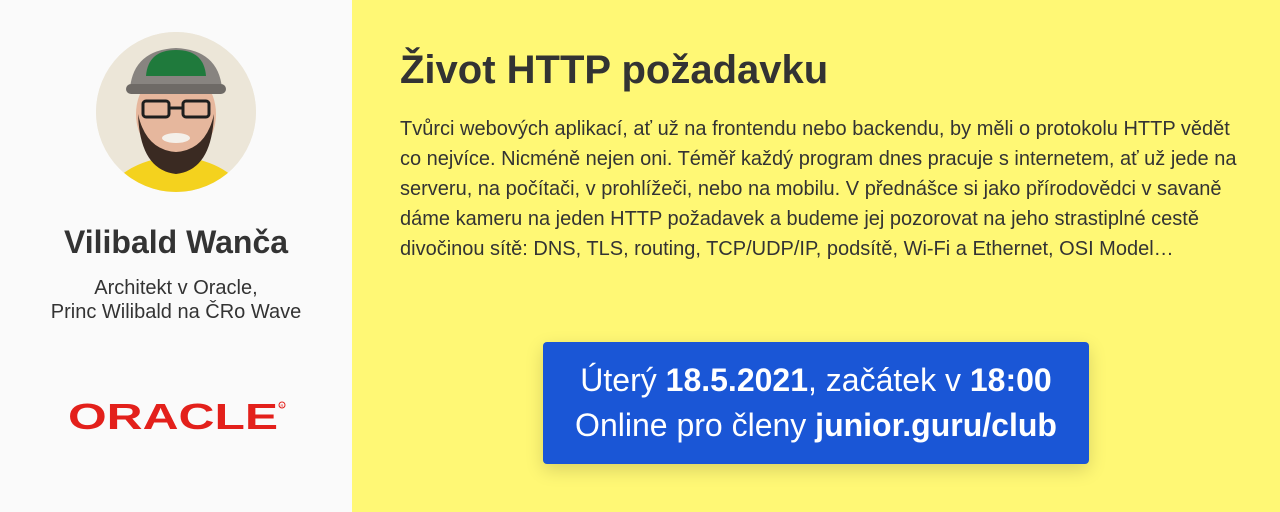  I want to click on oracle-logo-text: ORACLE, so click(173, 416).